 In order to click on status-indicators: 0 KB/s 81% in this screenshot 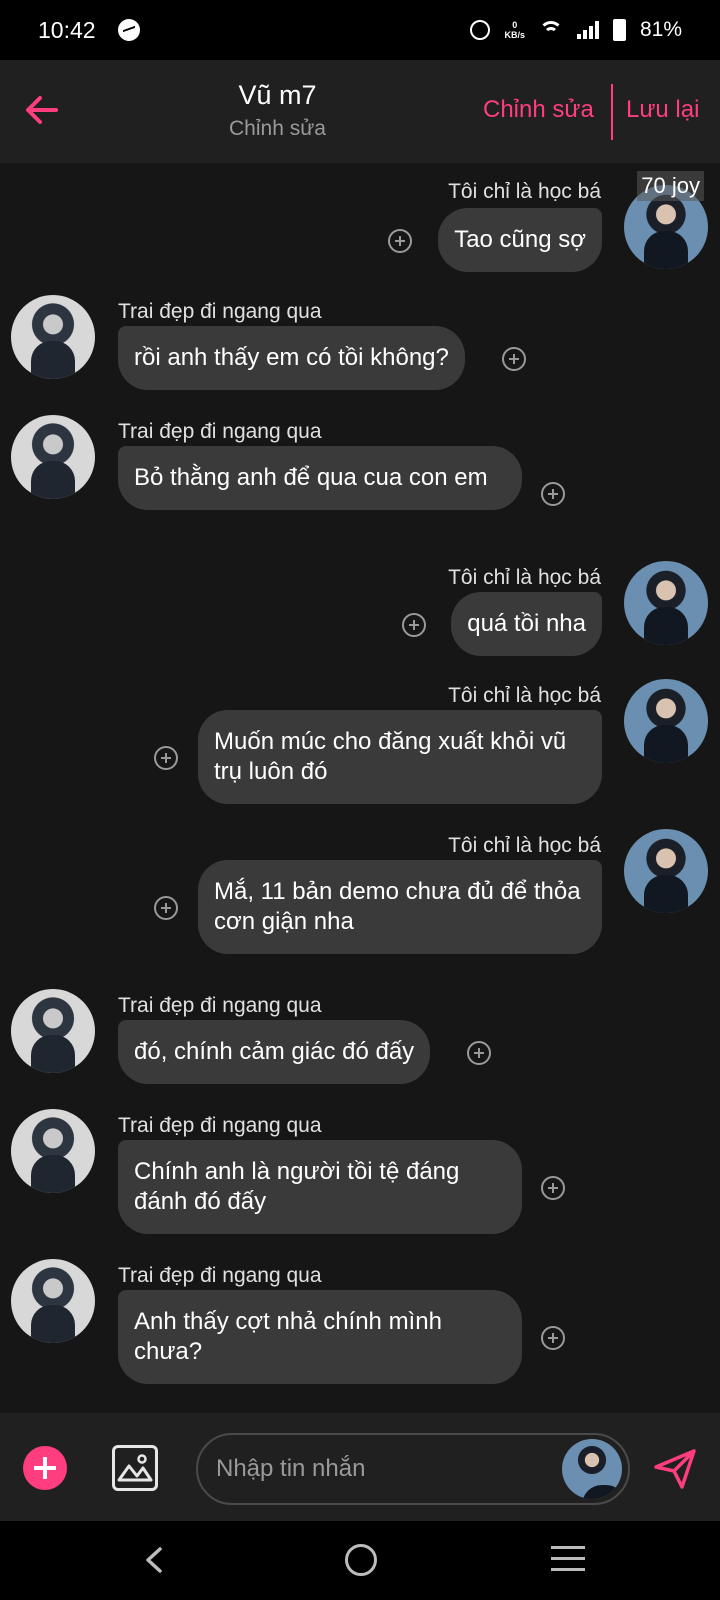, I will do `click(576, 30)`.